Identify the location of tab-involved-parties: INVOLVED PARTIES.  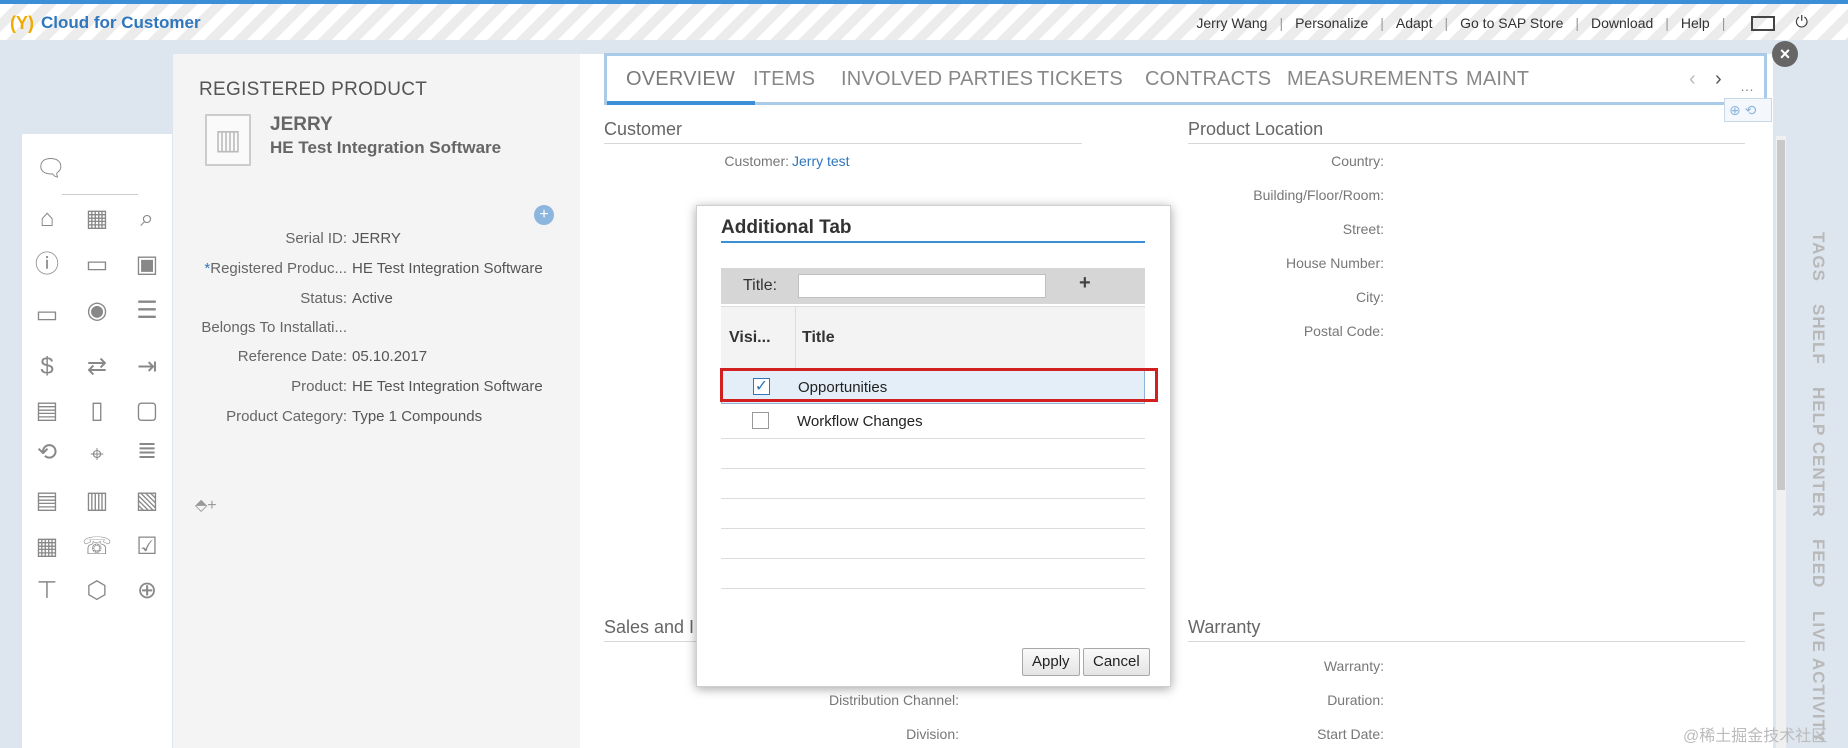
(937, 79).